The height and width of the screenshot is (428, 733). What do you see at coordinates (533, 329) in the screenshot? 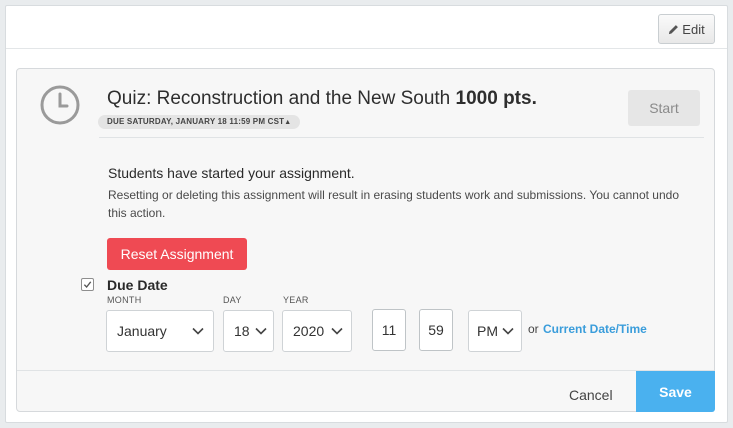
I see `or-text: or` at bounding box center [533, 329].